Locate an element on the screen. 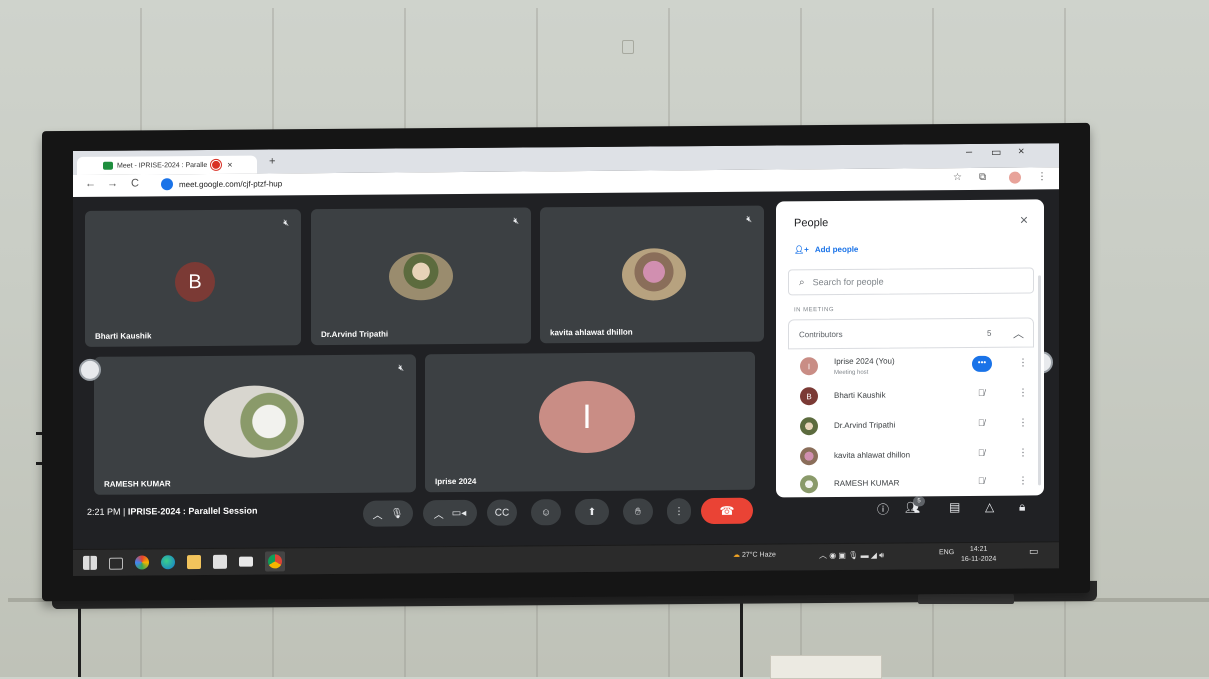 This screenshot has width=1209, height=679. mic-button: ︿ 🎙︎ is located at coordinates (388, 513).